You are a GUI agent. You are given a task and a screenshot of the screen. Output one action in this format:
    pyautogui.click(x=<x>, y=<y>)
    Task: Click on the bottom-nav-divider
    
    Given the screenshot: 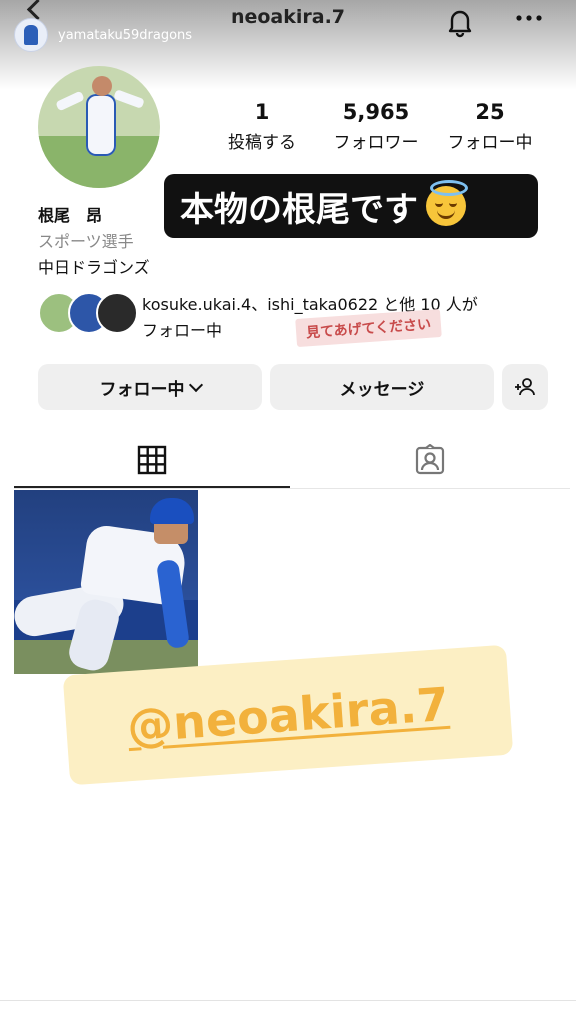 What is the action you would take?
    pyautogui.click(x=288, y=1000)
    